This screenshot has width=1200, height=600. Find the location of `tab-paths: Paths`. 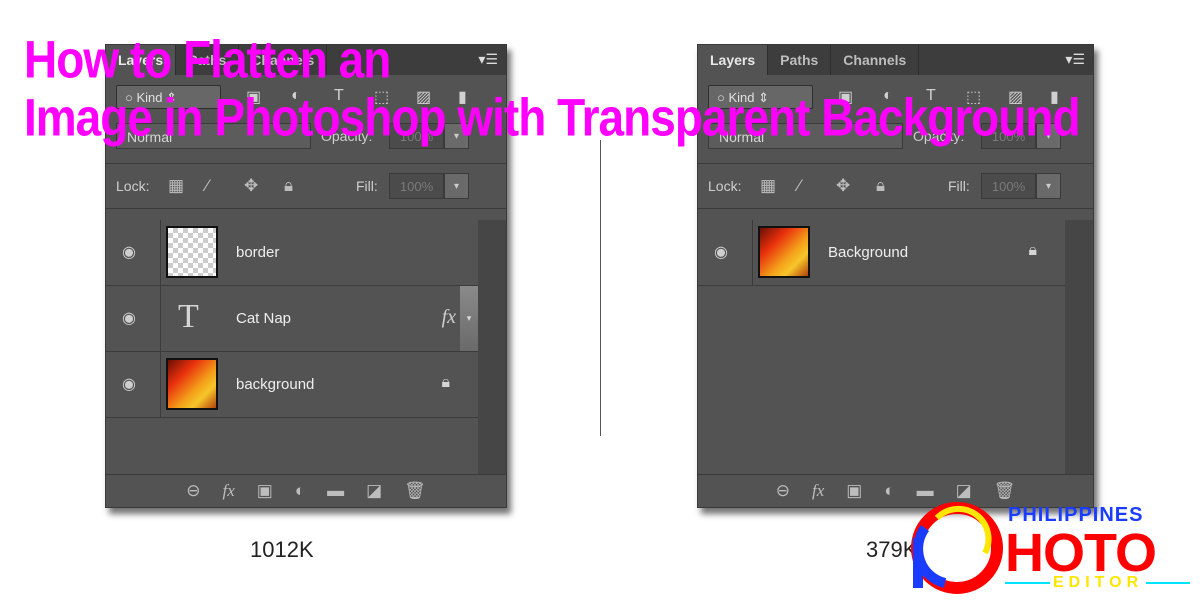

tab-paths: Paths is located at coordinates (800, 60).